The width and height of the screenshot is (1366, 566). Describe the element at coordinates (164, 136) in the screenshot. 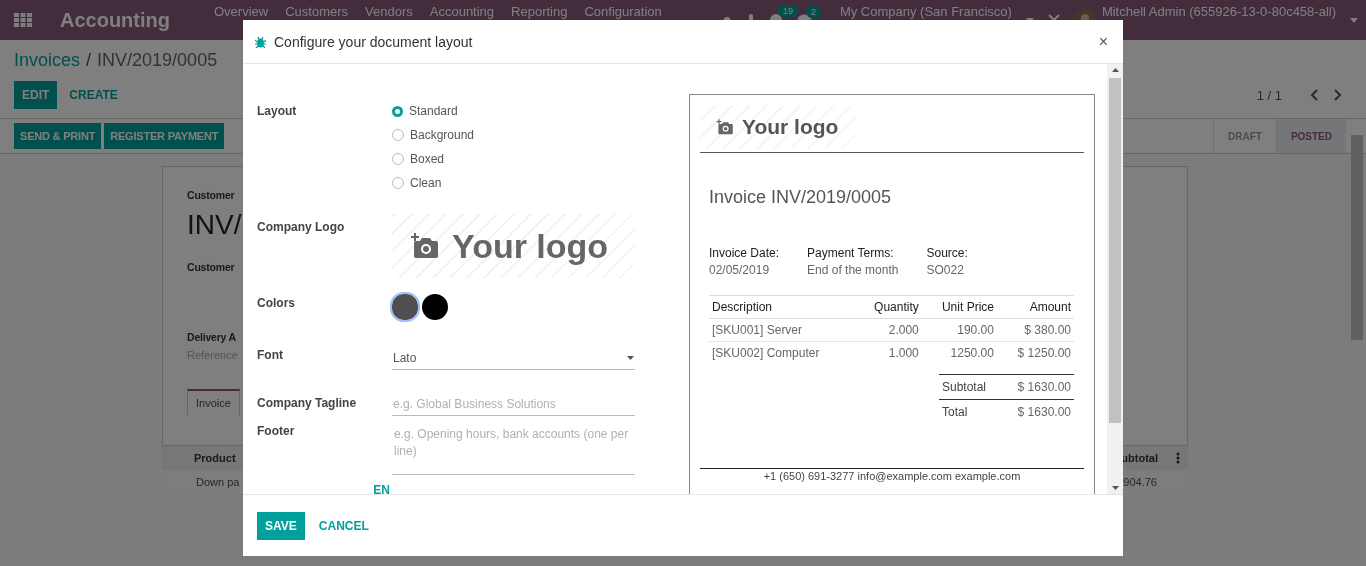

I see `header-button: REGISTER PAYMENT` at that location.